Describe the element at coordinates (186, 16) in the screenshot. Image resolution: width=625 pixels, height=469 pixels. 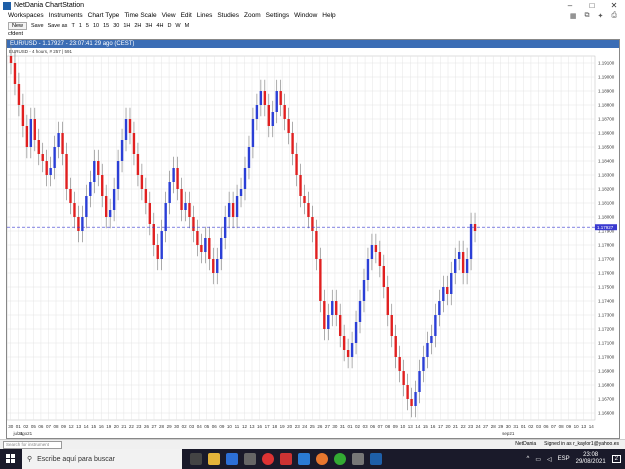
I see `menu-item-edit: Edit` at that location.